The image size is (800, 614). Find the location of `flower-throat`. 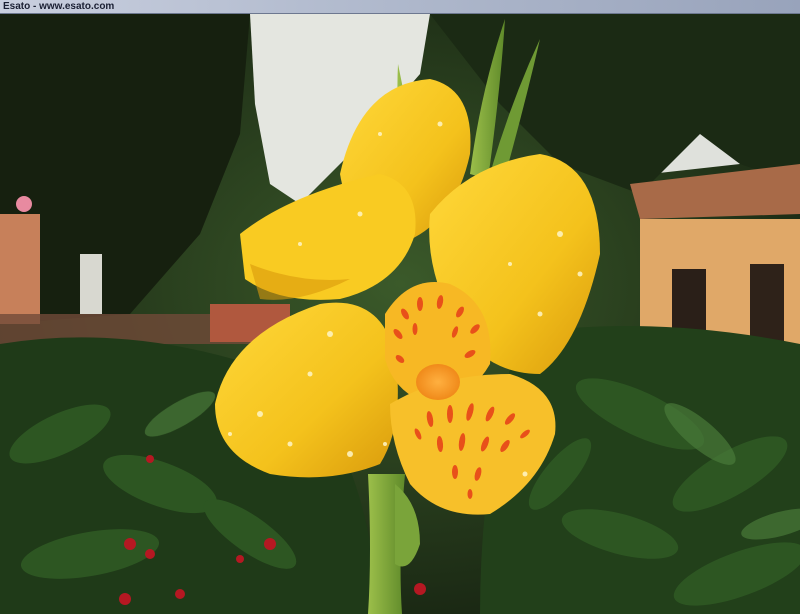

flower-throat is located at coordinates (438, 382).